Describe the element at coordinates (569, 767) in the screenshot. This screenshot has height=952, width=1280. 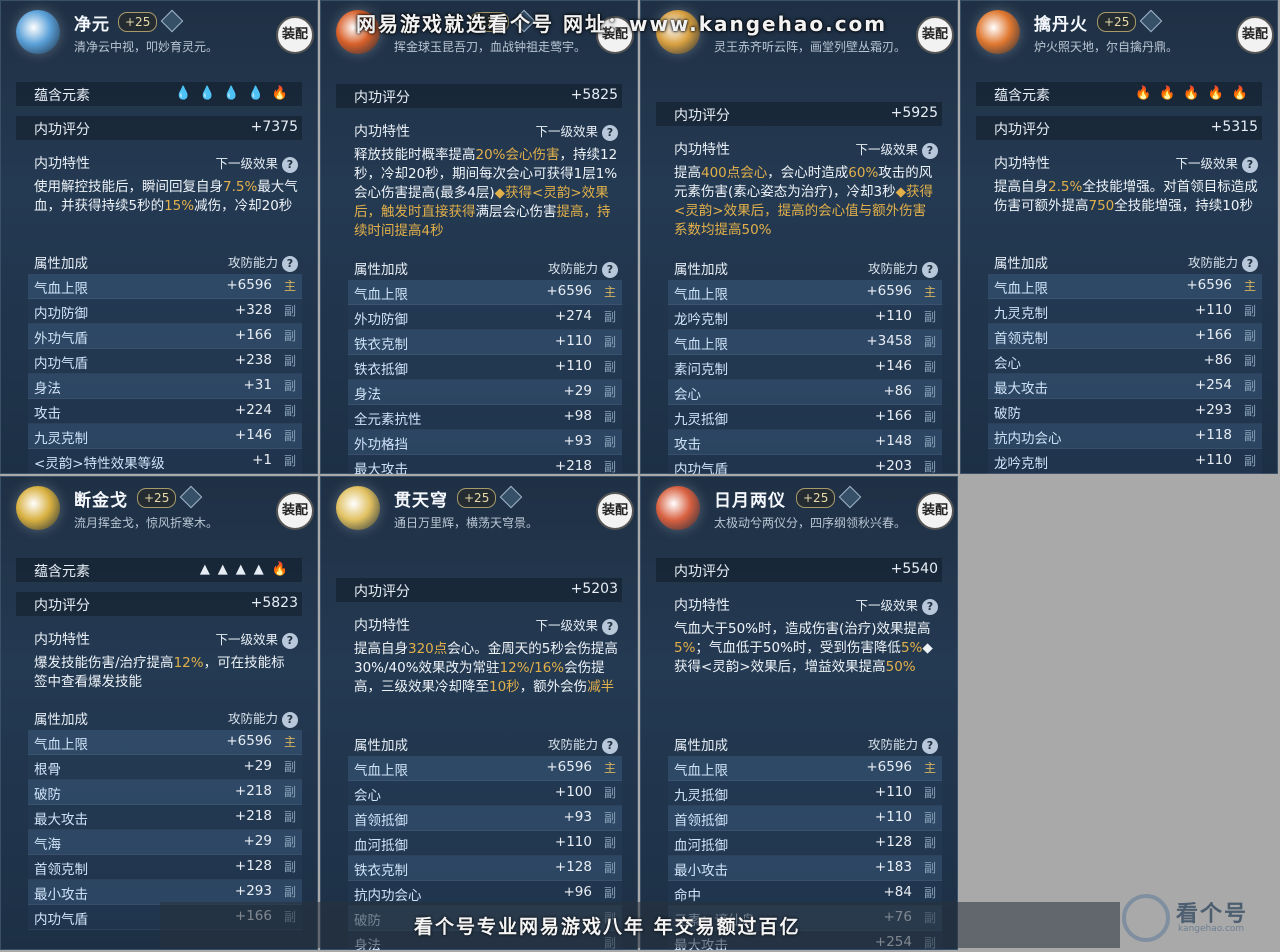
I see `attribute-value: +6596` at that location.